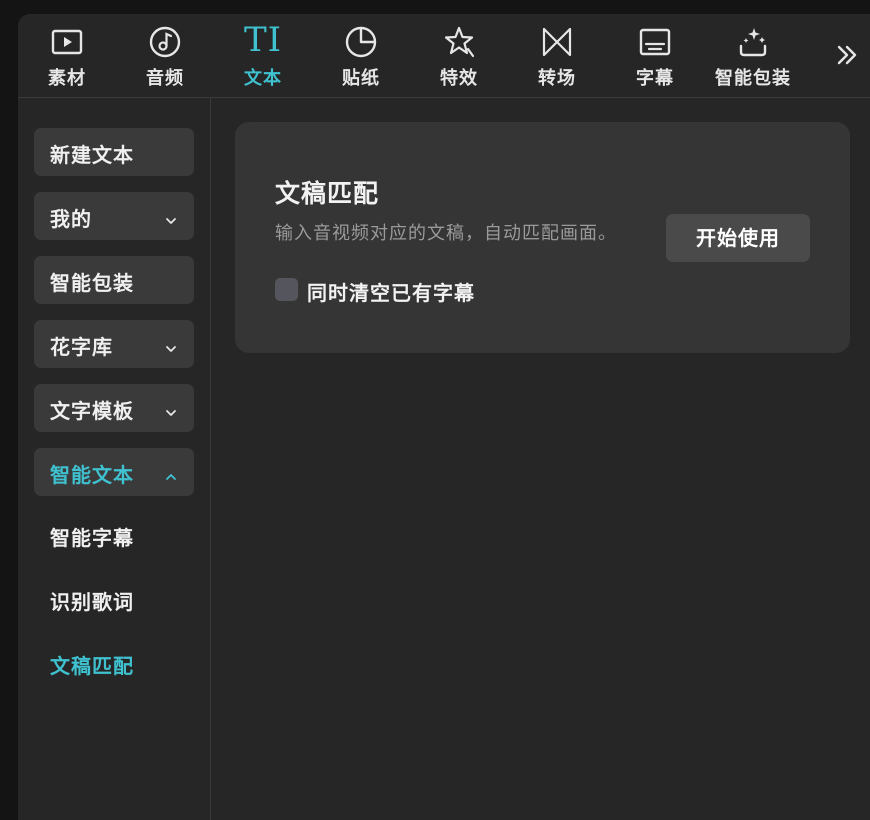 The width and height of the screenshot is (870, 820). I want to click on tab-sticker: 贴纸, so click(361, 55).